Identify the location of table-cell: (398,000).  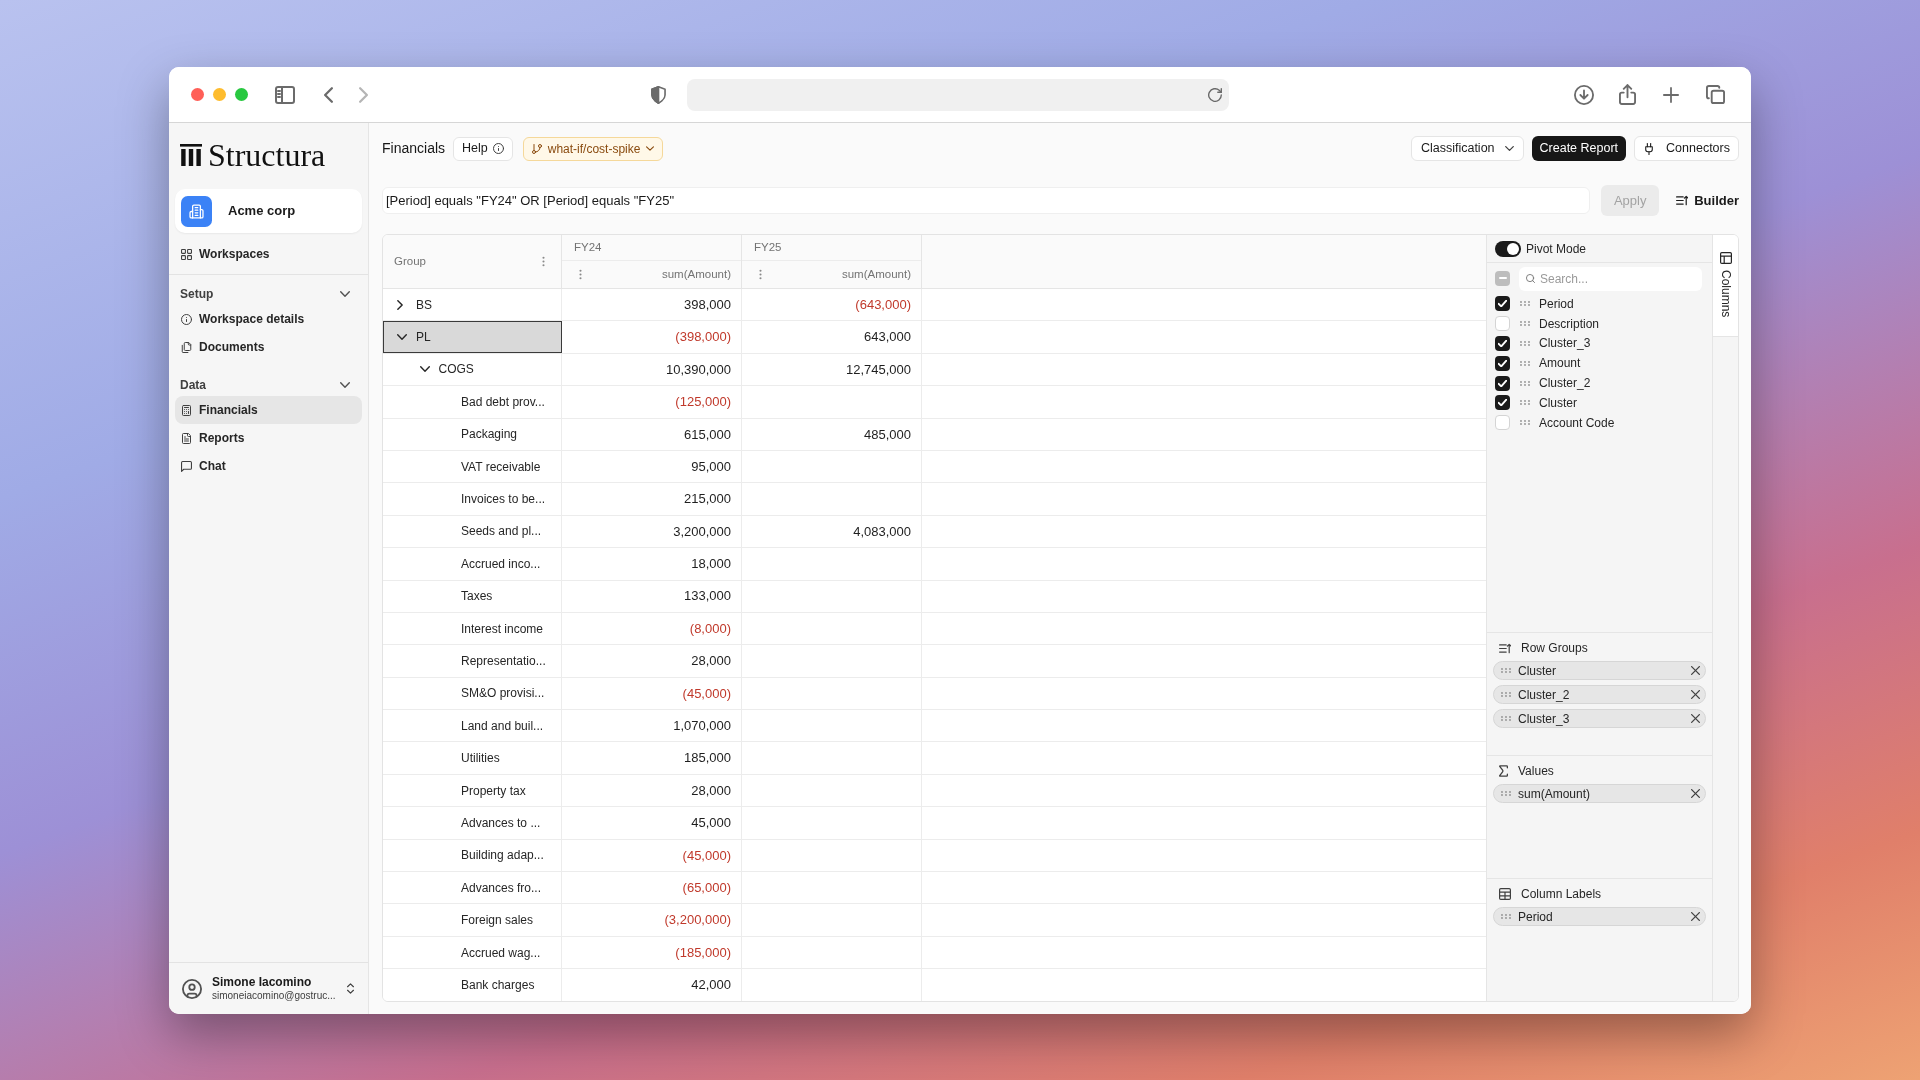
(652, 337).